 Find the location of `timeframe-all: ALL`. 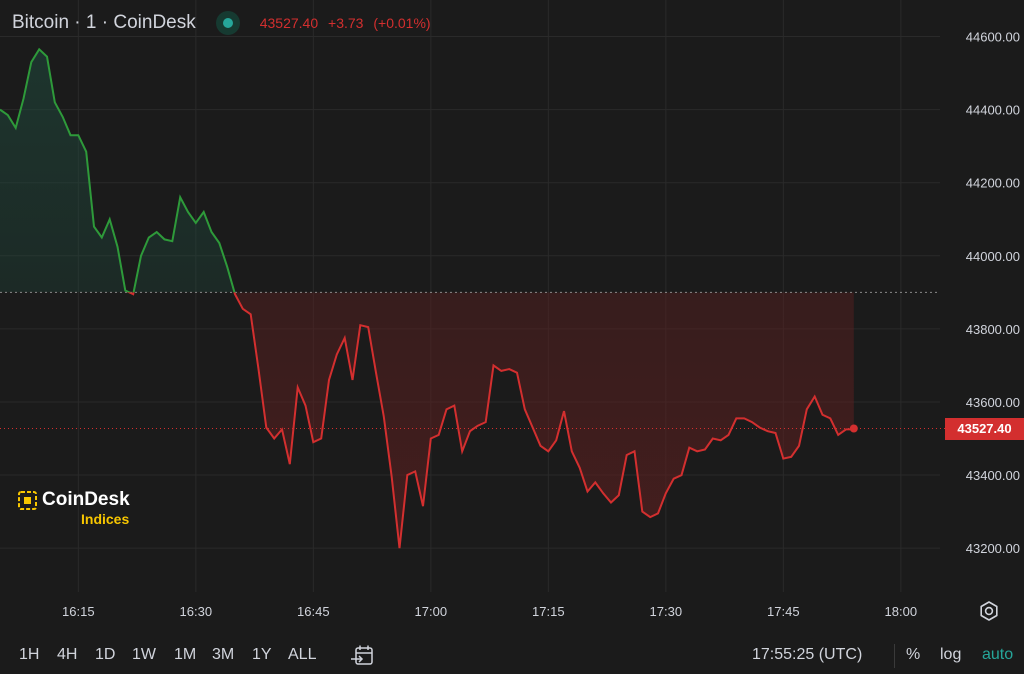

timeframe-all: ALL is located at coordinates (302, 655).